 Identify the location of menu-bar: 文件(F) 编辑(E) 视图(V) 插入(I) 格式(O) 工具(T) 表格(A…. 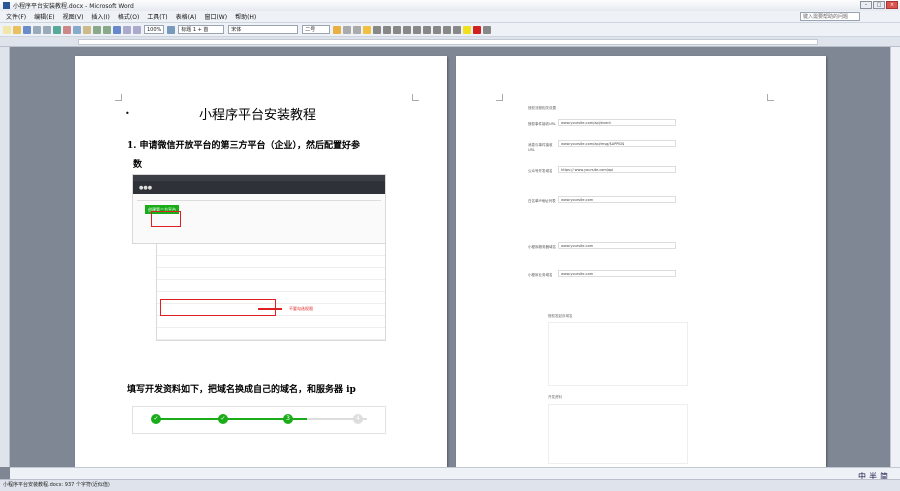
(450, 17).